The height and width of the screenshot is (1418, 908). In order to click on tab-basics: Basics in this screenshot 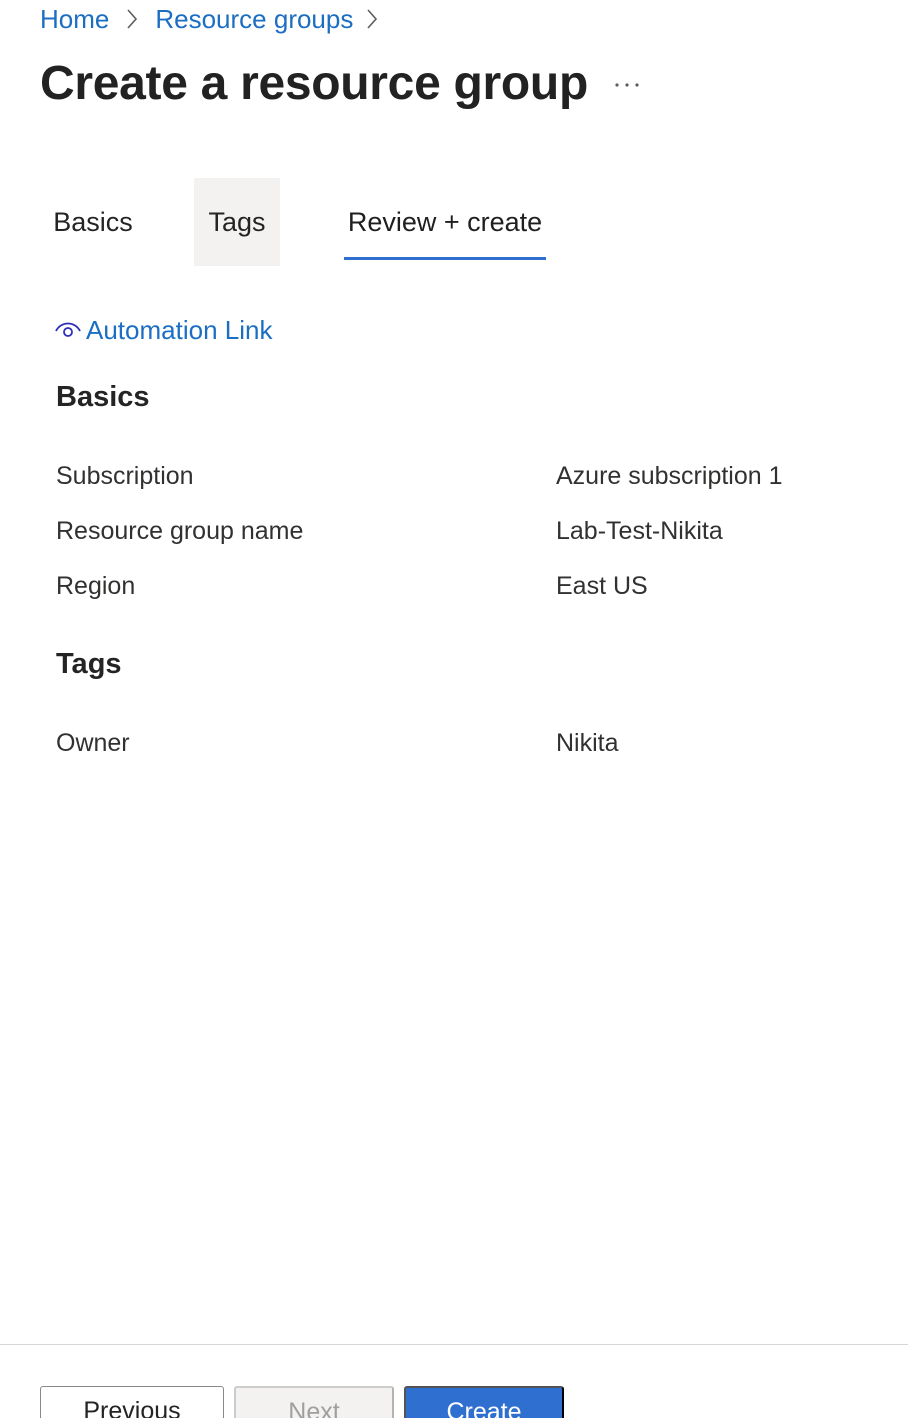, I will do `click(93, 222)`.